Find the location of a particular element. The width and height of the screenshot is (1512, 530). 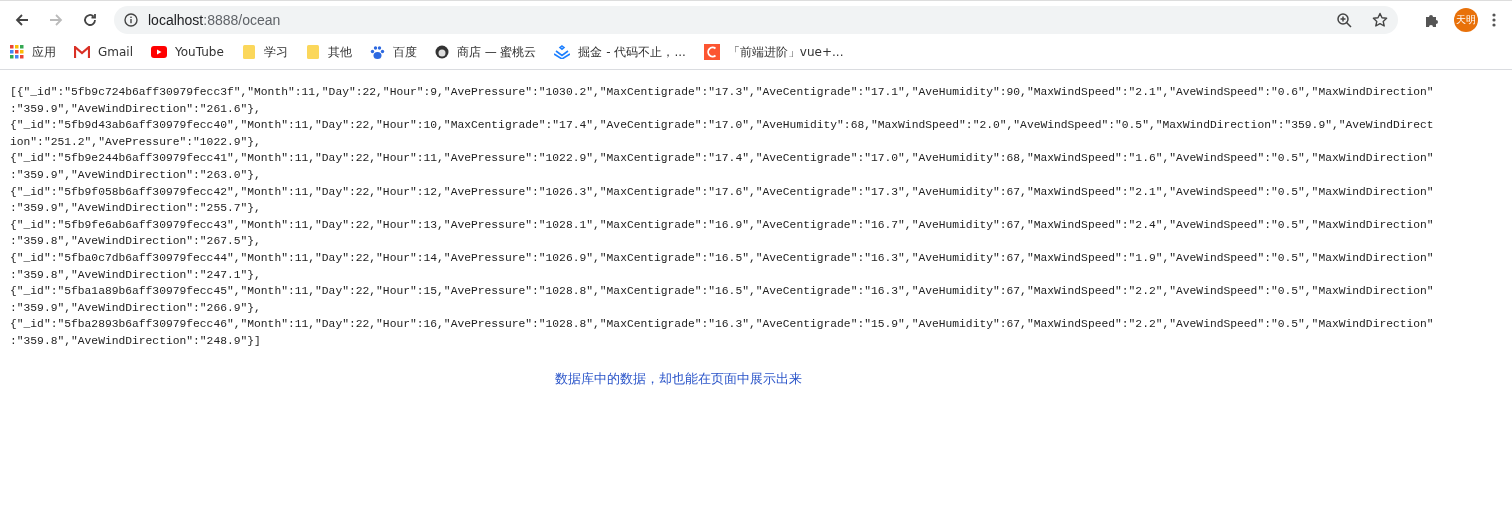

back-arrow-icon is located at coordinates (22, 20).